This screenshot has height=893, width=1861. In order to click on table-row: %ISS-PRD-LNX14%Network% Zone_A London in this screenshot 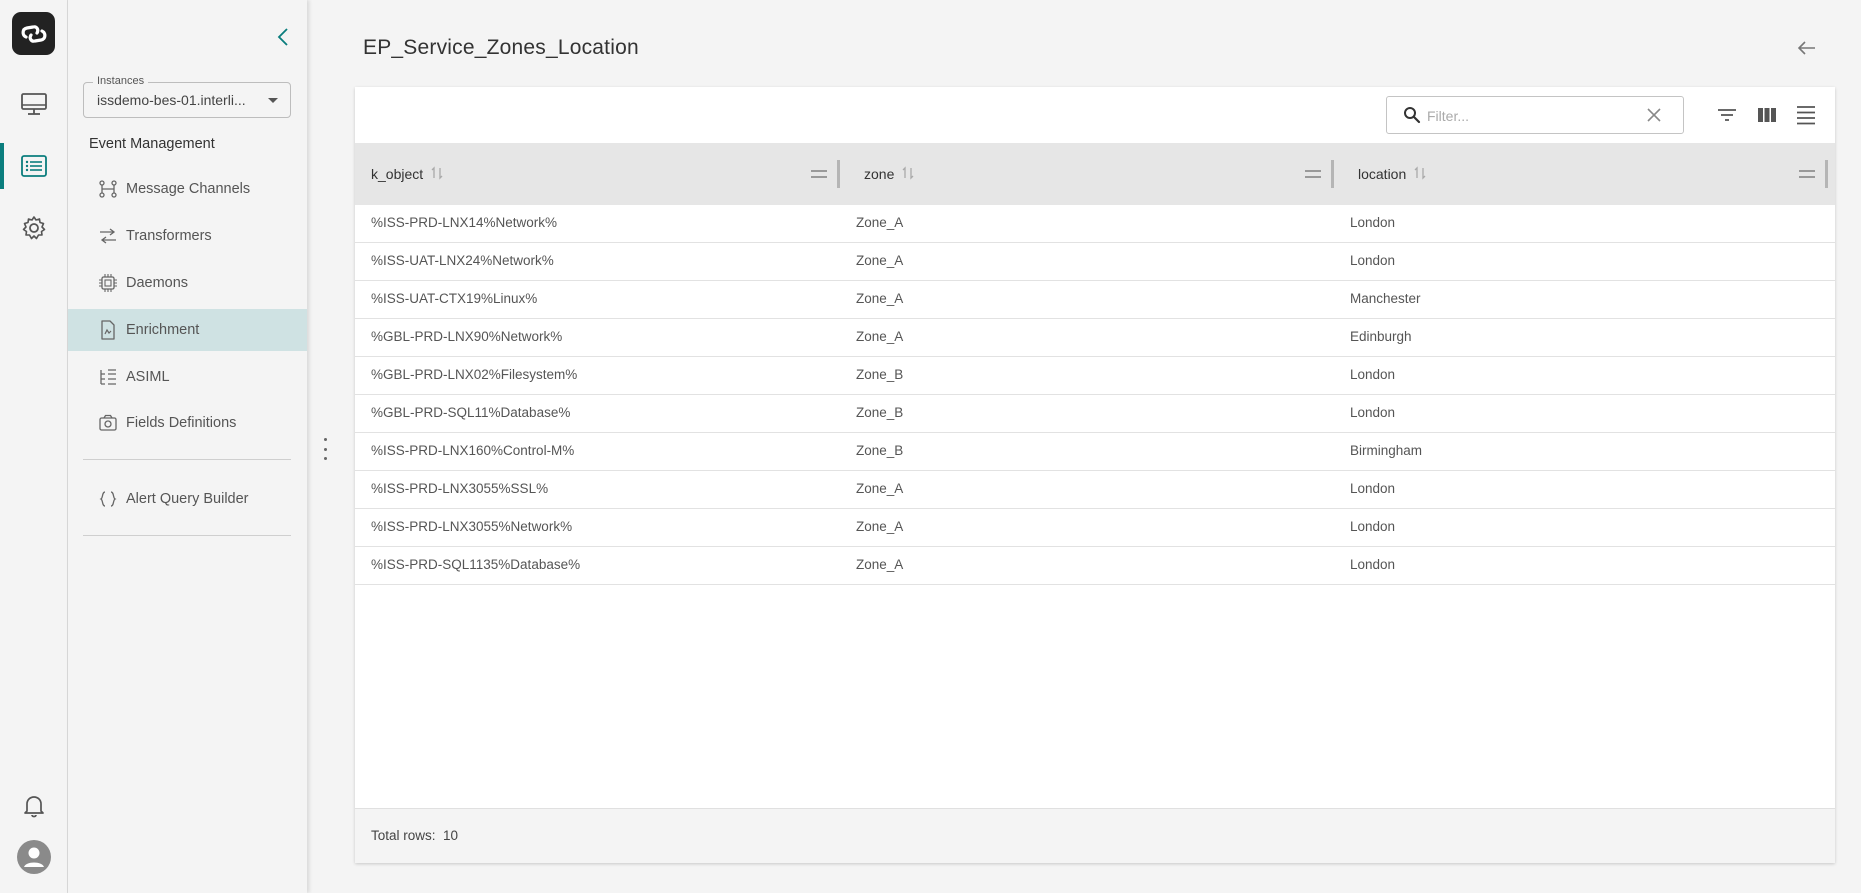, I will do `click(1095, 224)`.